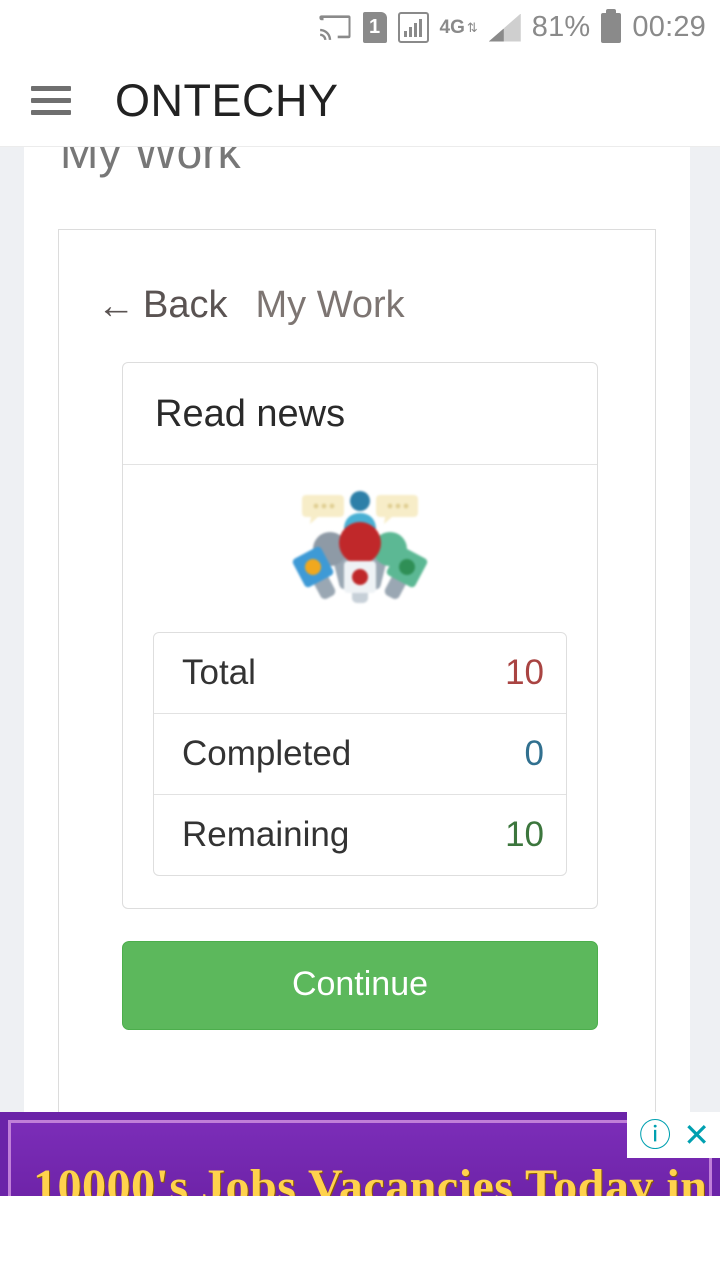 This screenshot has width=720, height=1280. I want to click on stat-value-completed: 0, so click(534, 754).